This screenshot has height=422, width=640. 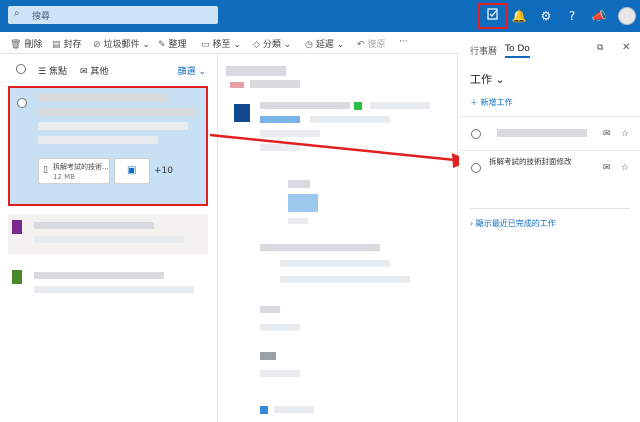 I want to click on task-item: 拆解考試的技術封面修改 ✉ ☆, so click(x=549, y=167).